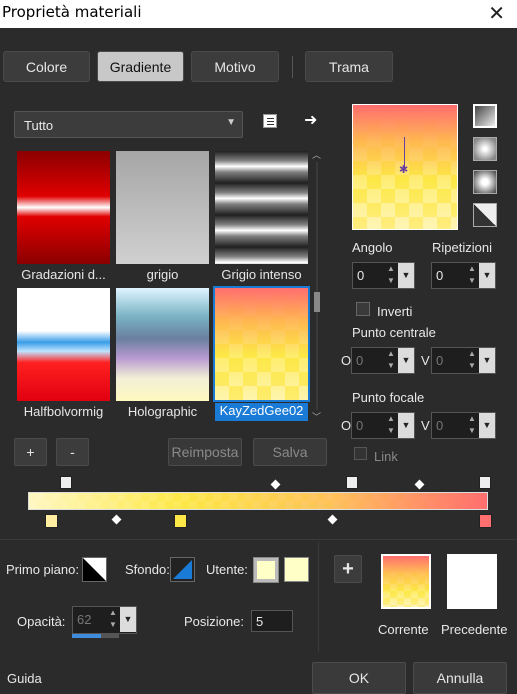 The image size is (517, 694). I want to click on cancel-button: Annulla, so click(460, 678).